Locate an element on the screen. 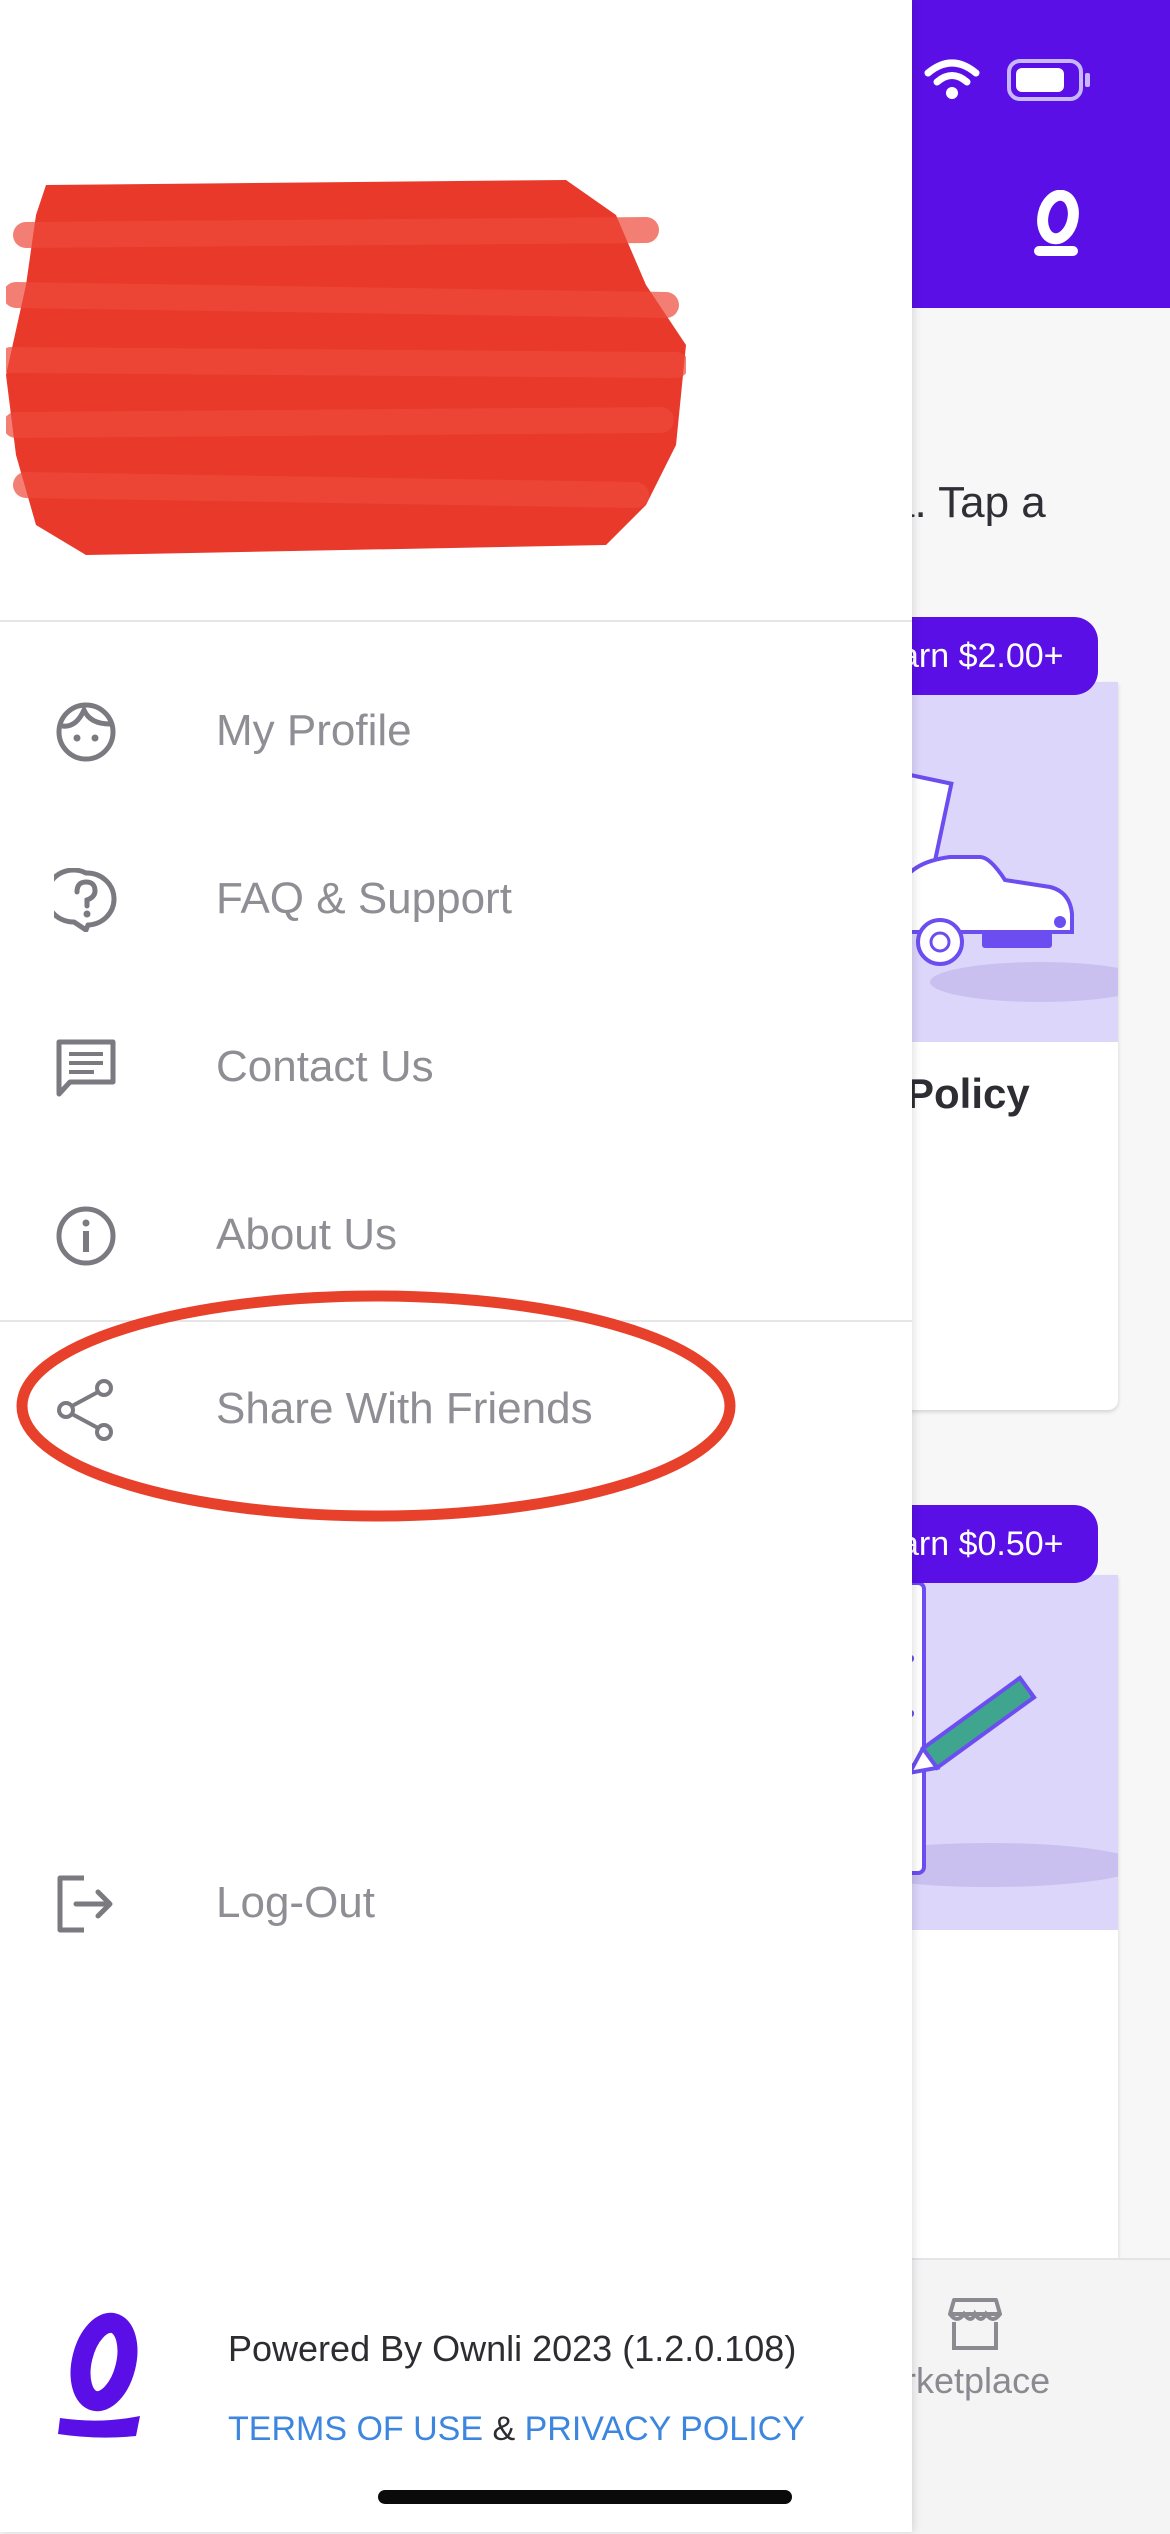  privacy-policy-link: PRIVACY POLICY is located at coordinates (665, 2429).